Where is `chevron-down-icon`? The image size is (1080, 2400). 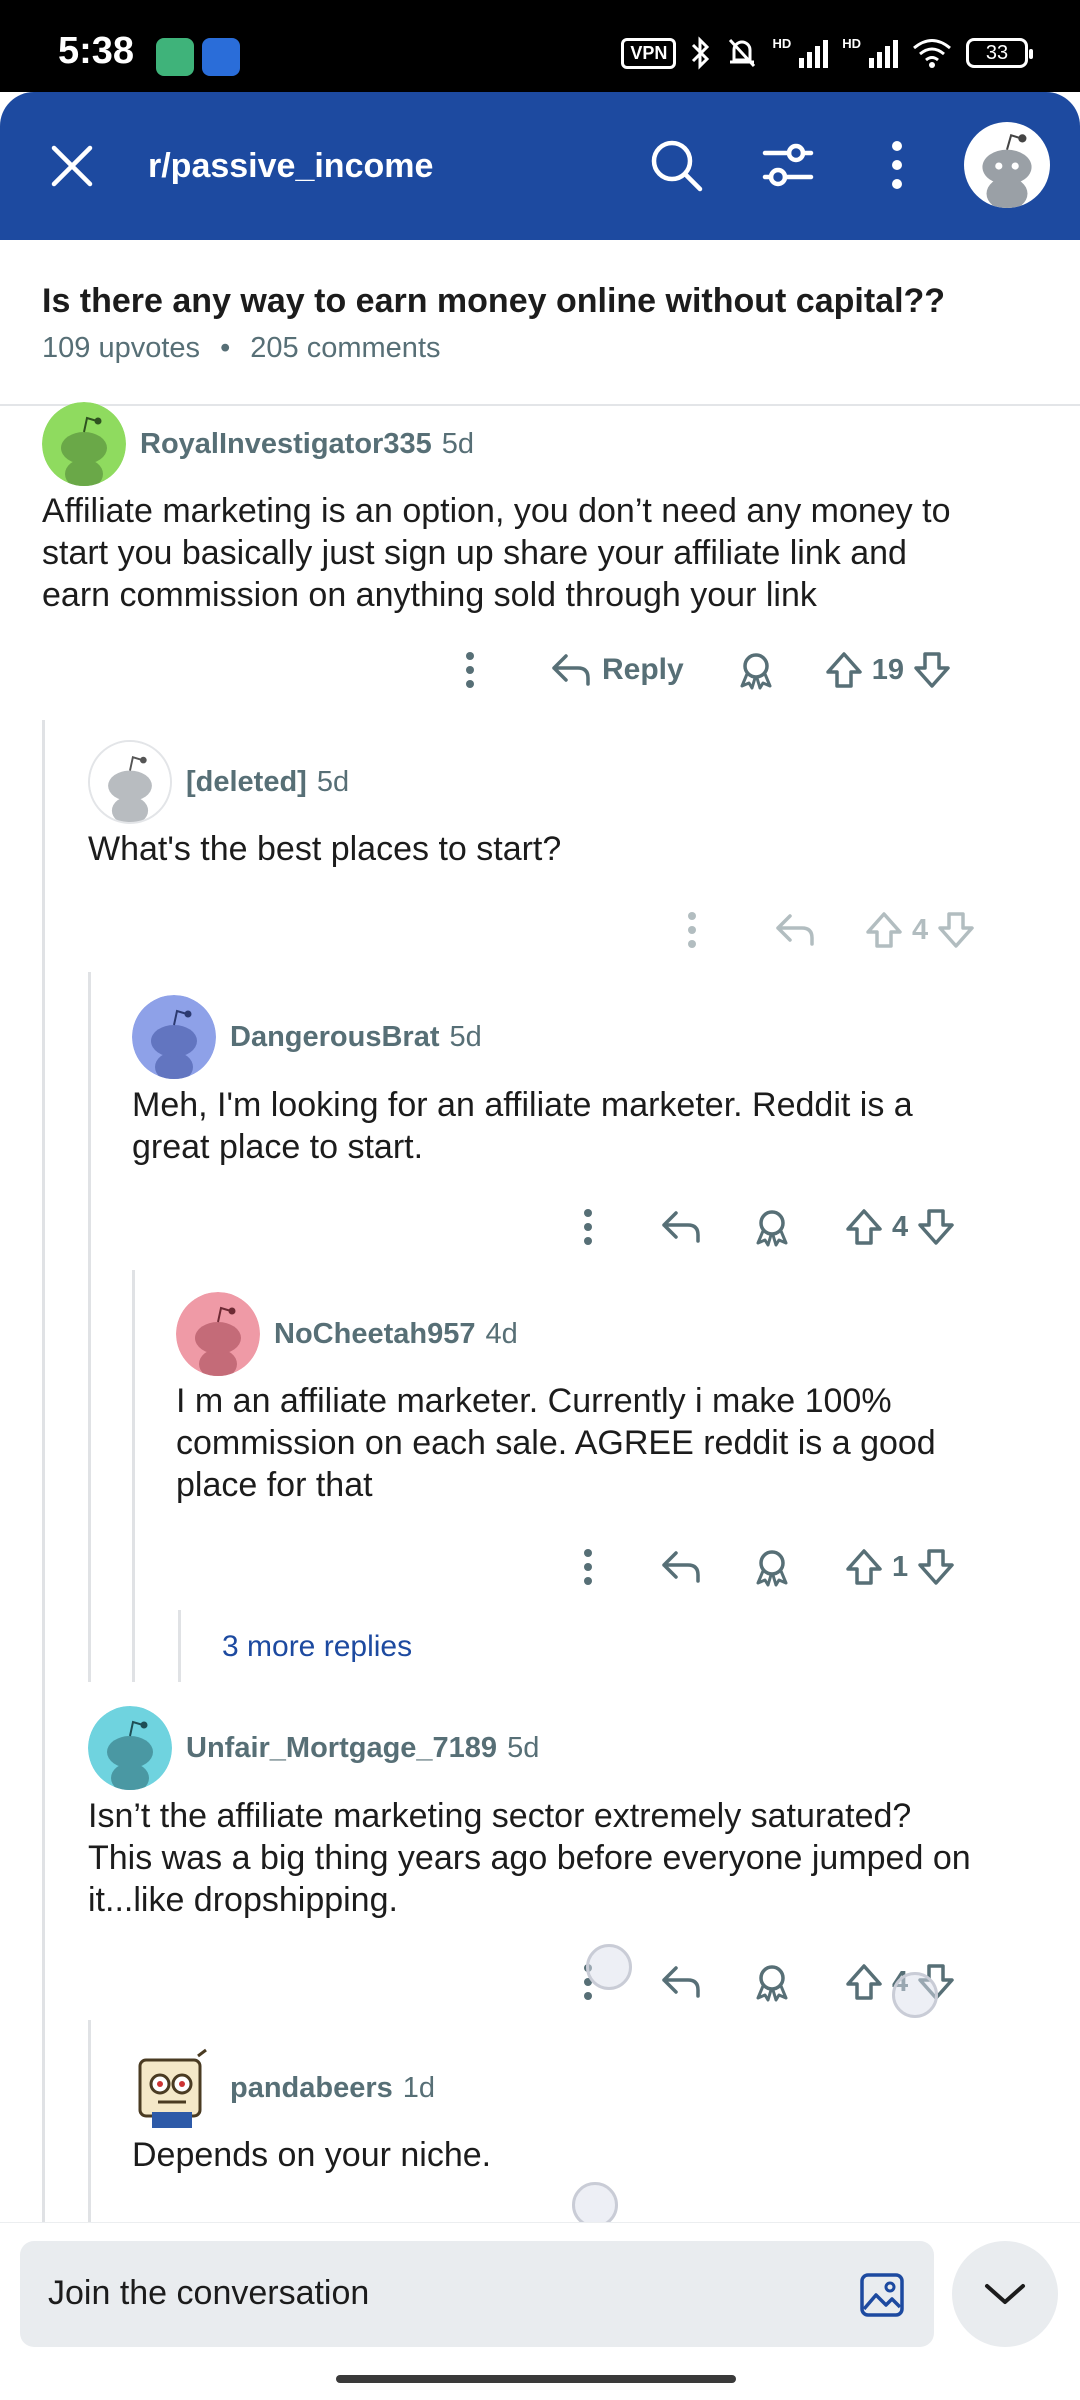
chevron-down-icon is located at coordinates (1005, 2294).